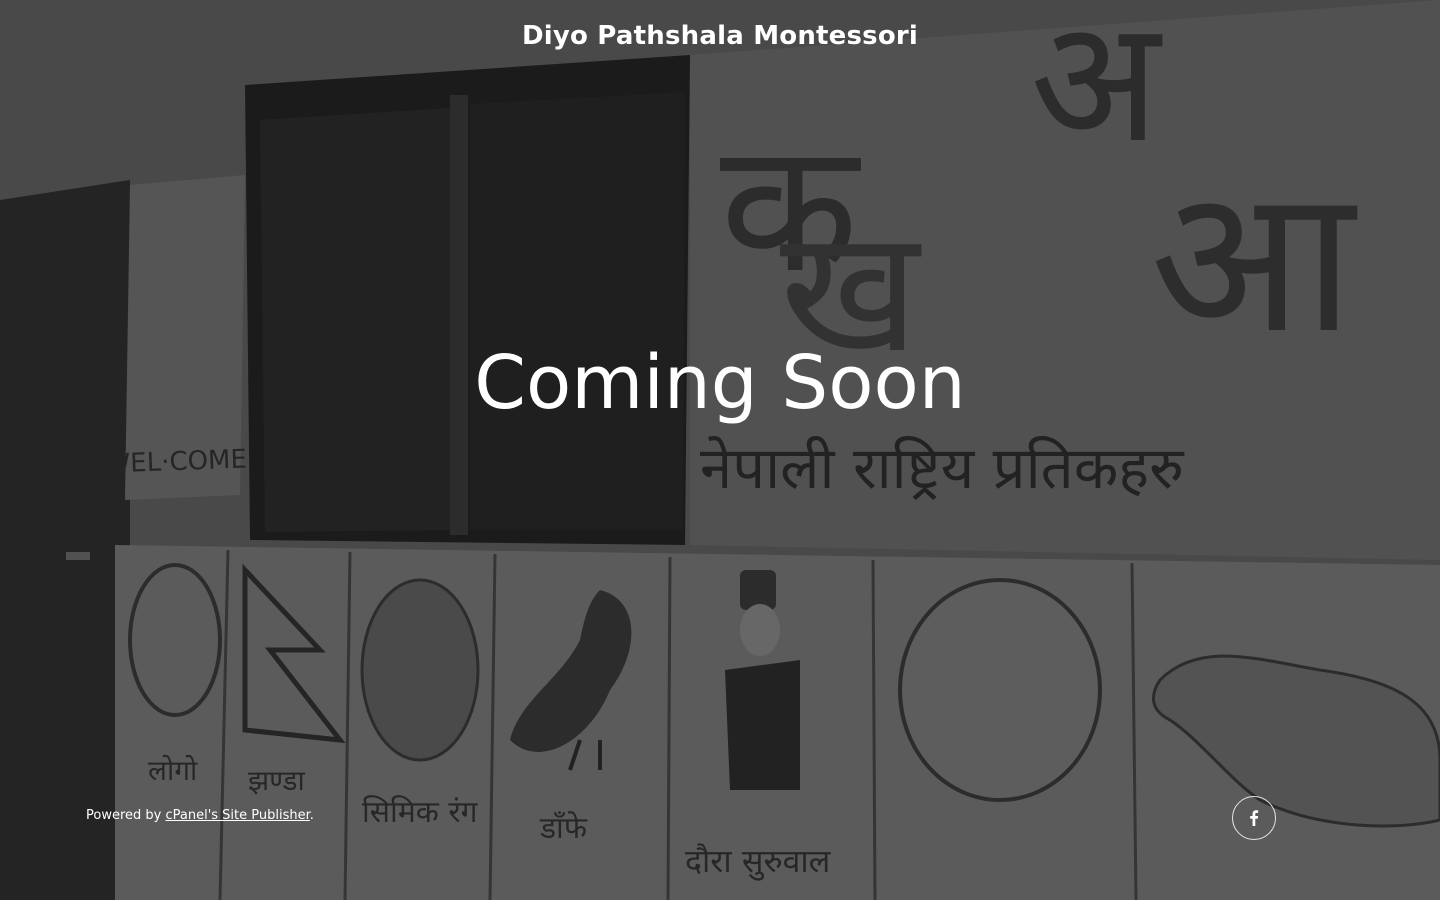  I want to click on site-title: Diyo Pathshala Montessori, so click(720, 36).